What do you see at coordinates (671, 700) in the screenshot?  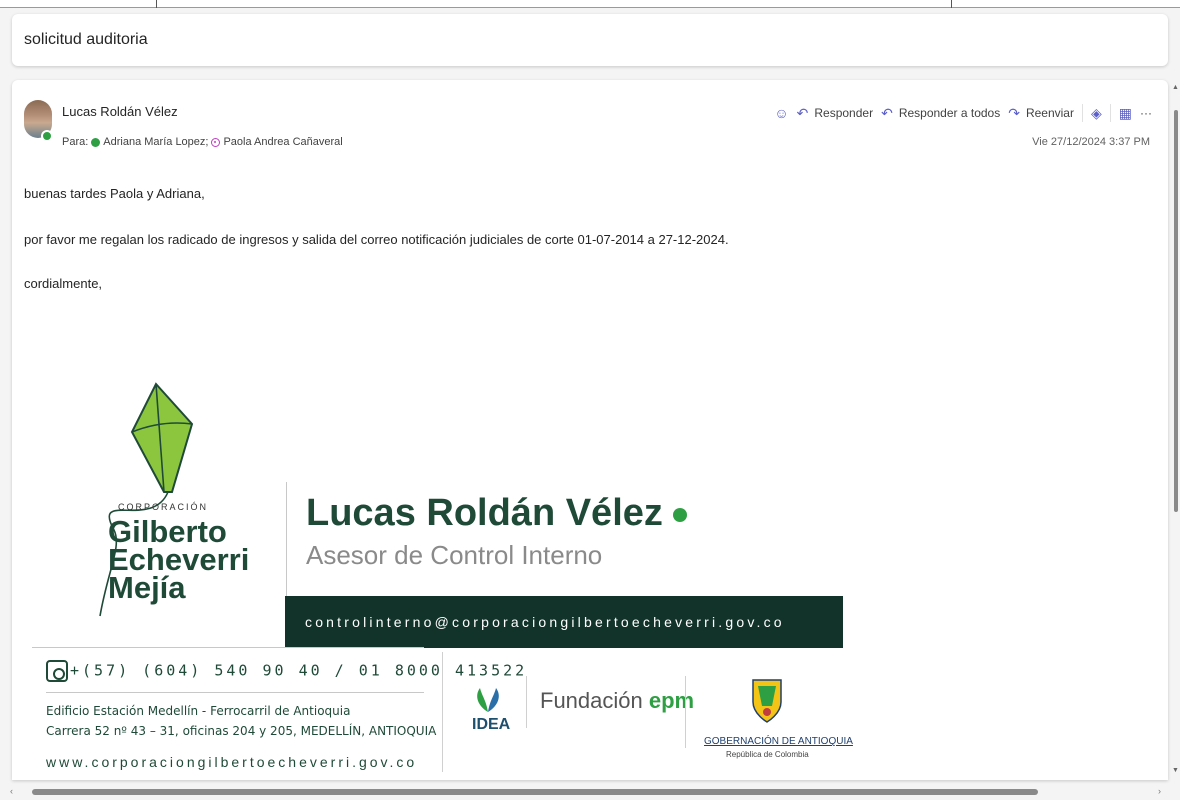 I see `epm-brand: epm` at bounding box center [671, 700].